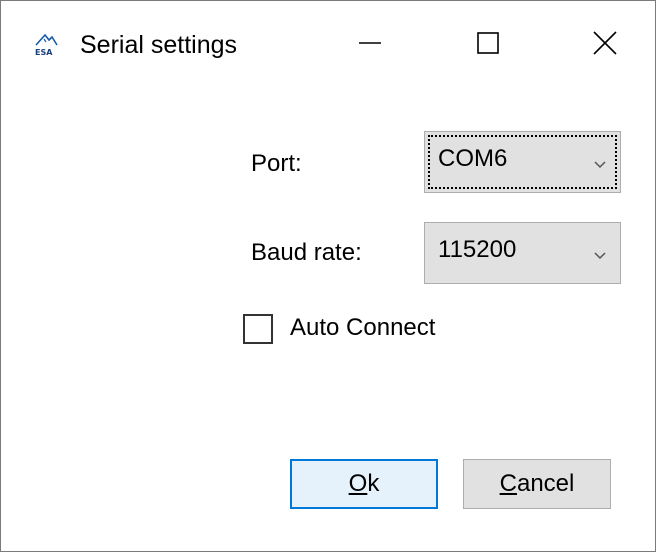 The width and height of the screenshot is (656, 552). Describe the element at coordinates (258, 329) in the screenshot. I see `auto-connect-checkbox` at that location.